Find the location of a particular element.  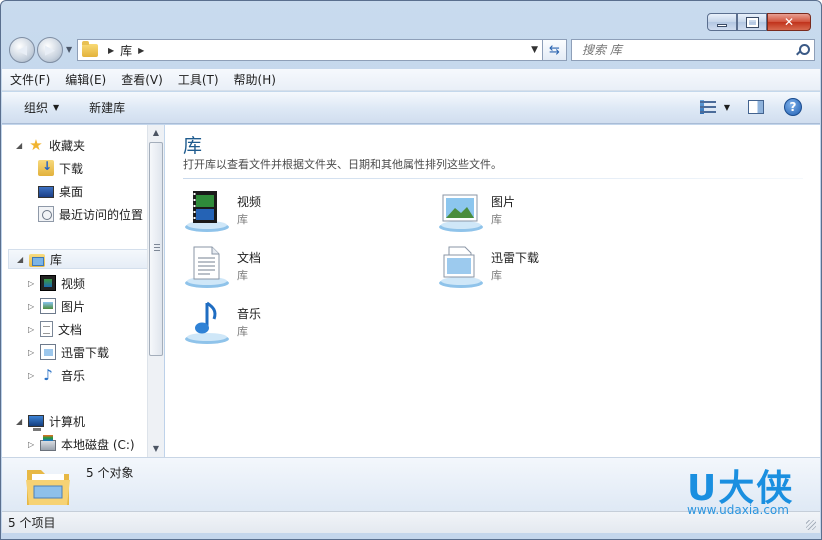

nav-local-disk: ▷ 本地磁盘 (C:) is located at coordinates (81, 444).